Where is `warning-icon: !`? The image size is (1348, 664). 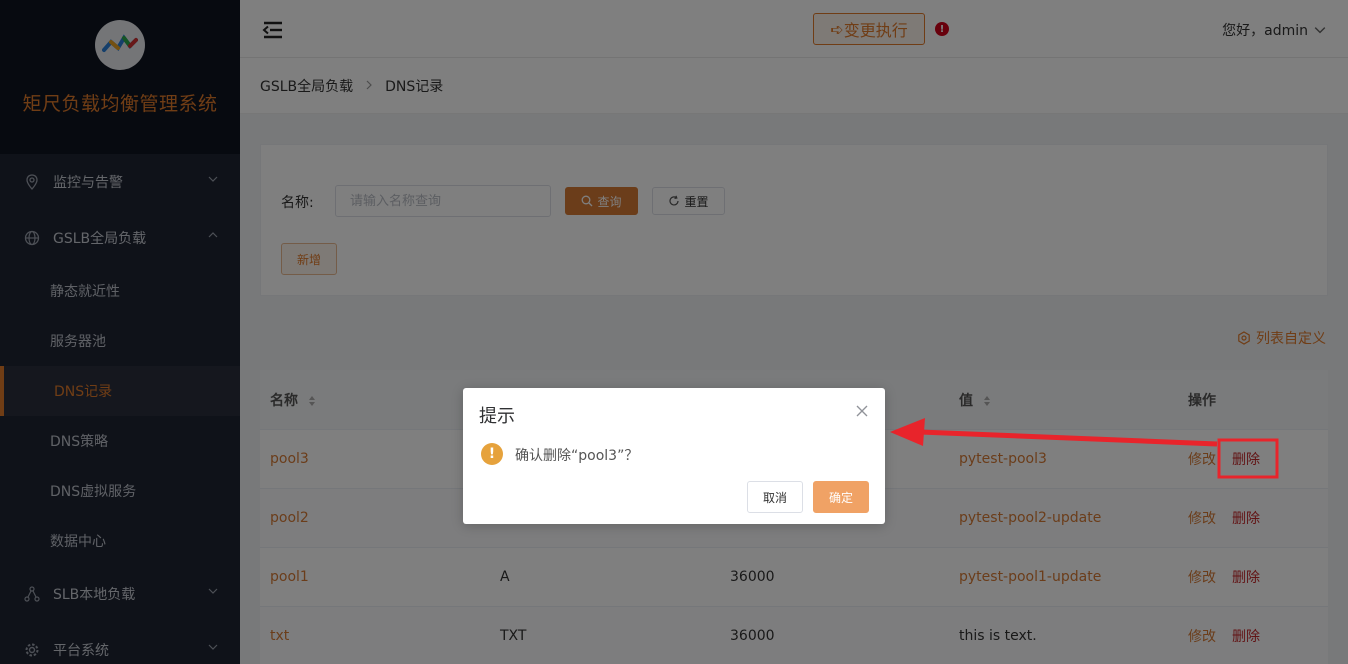
warning-icon: ! is located at coordinates (492, 454).